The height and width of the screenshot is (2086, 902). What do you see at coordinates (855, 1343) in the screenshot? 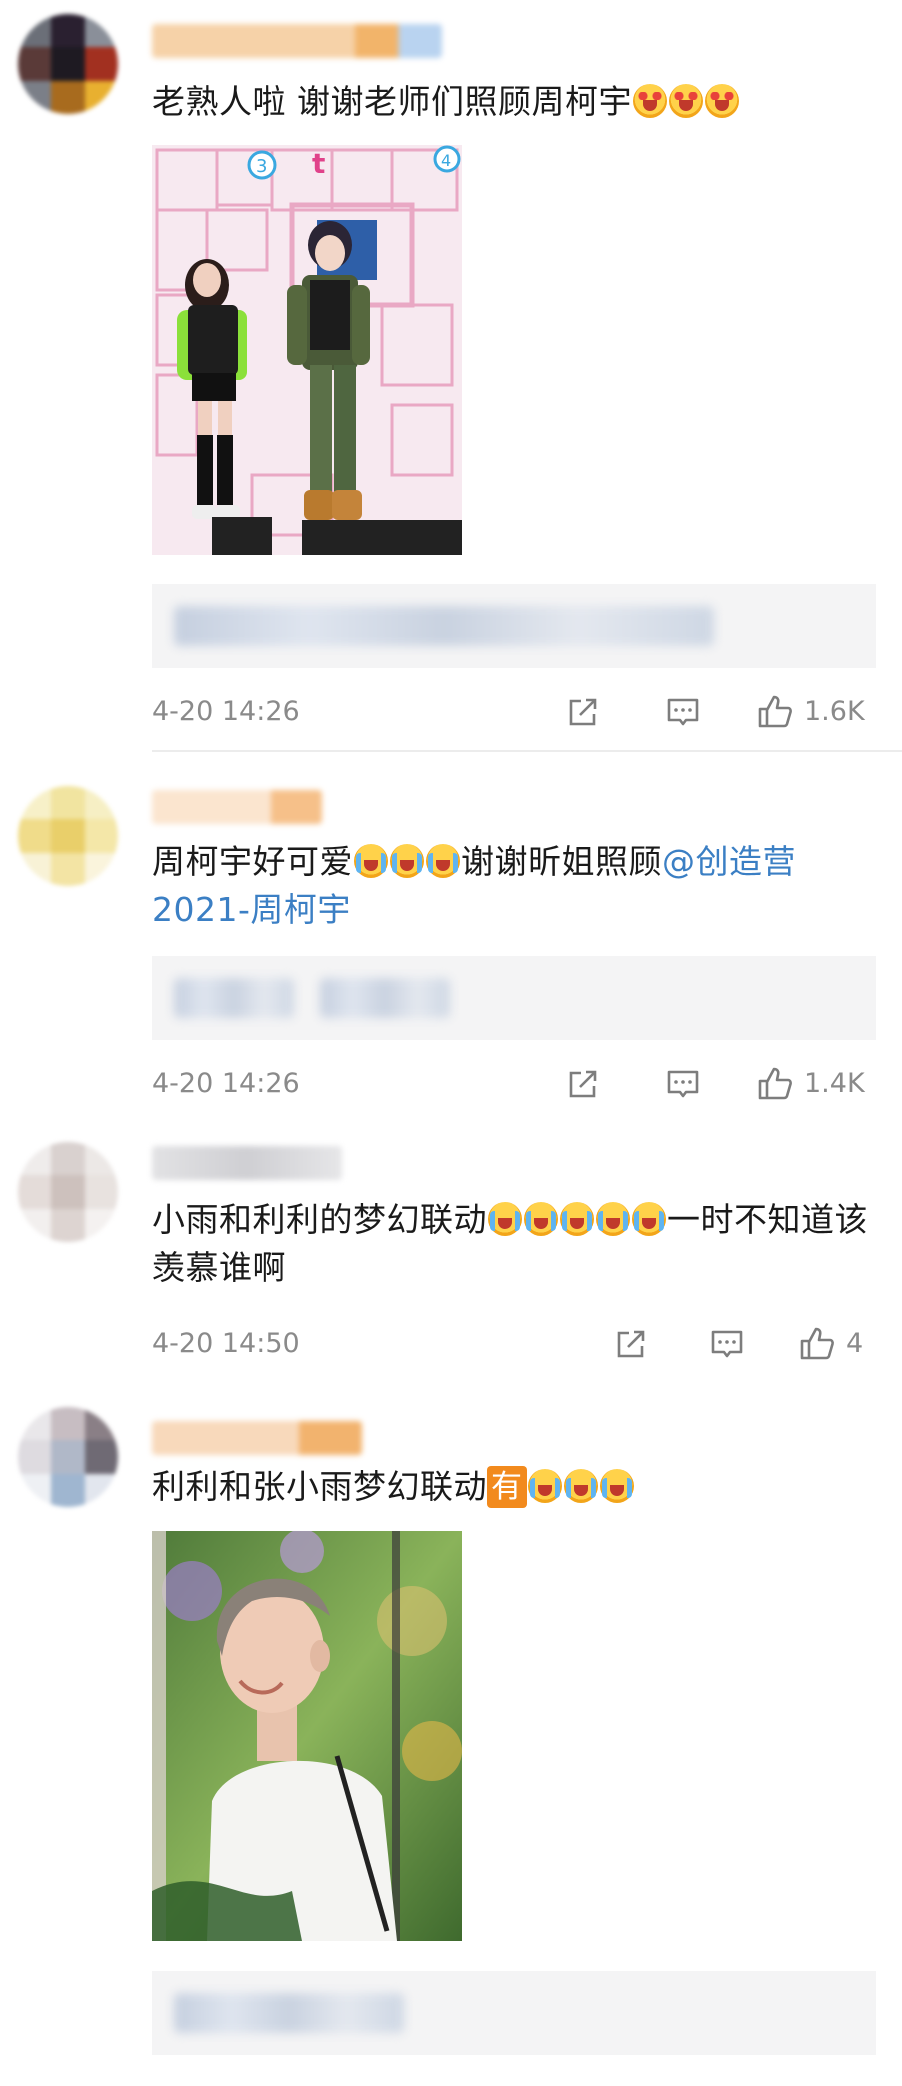
I see `like-count: 4` at bounding box center [855, 1343].